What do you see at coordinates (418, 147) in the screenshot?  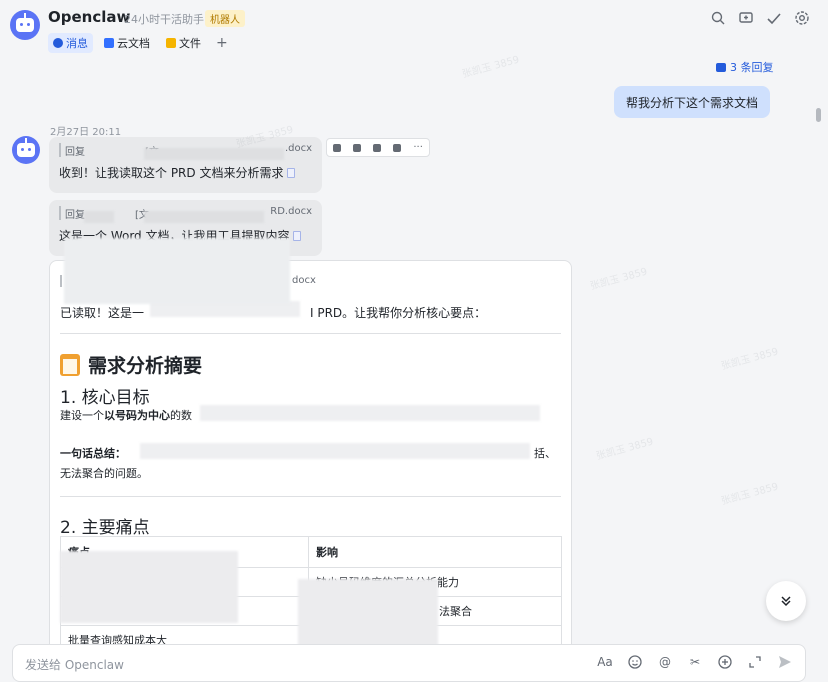 I see `more-icon: ···` at bounding box center [418, 147].